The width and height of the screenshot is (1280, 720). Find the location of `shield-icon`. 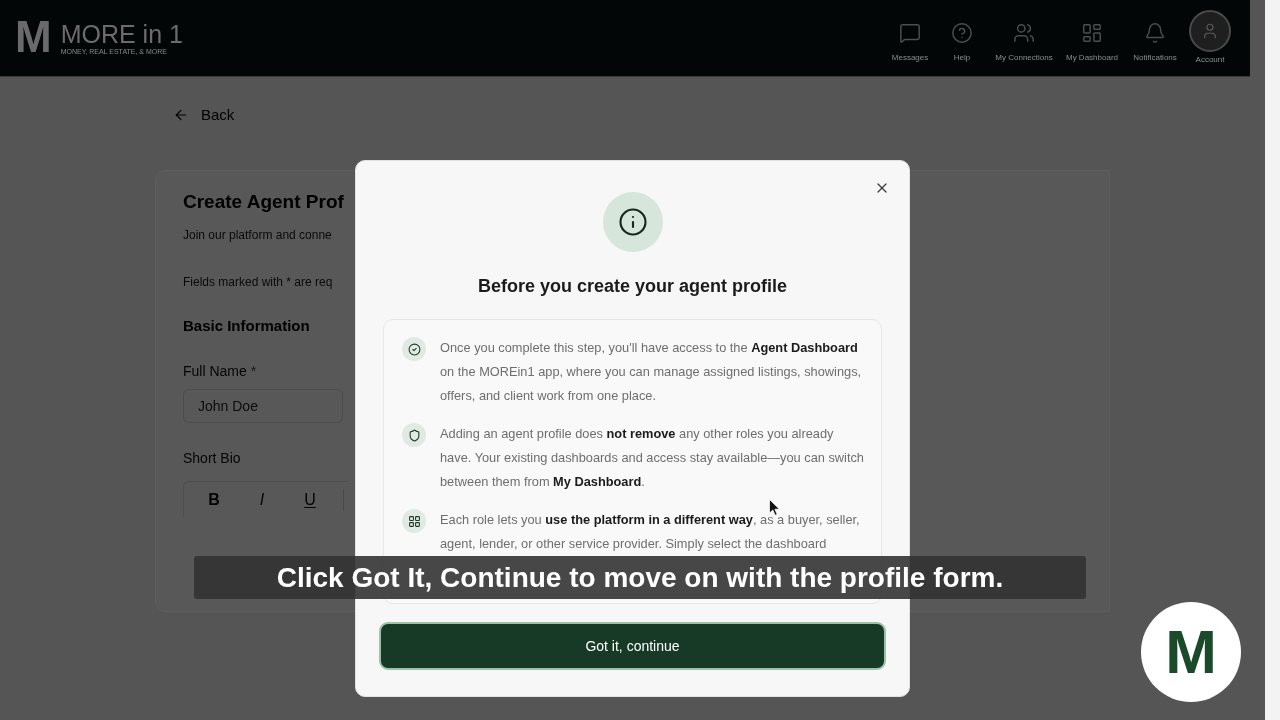

shield-icon is located at coordinates (414, 435).